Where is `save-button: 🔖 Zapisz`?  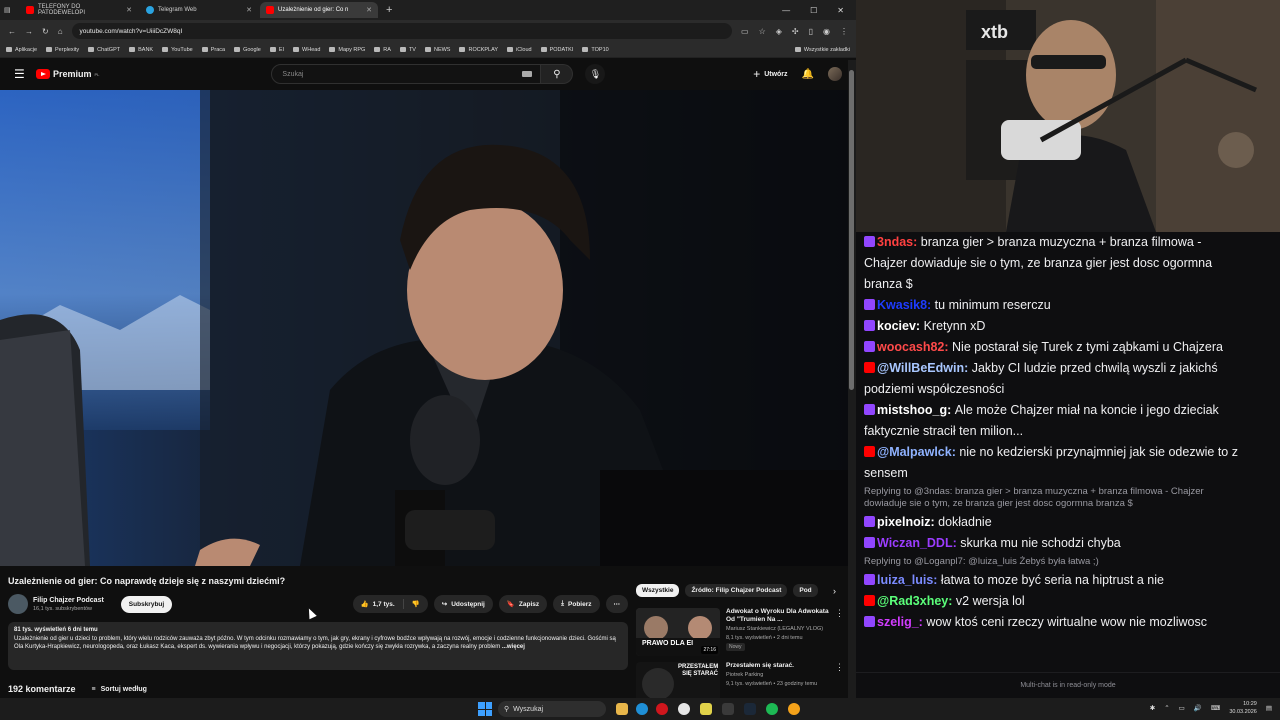 save-button: 🔖 Zapisz is located at coordinates (523, 604).